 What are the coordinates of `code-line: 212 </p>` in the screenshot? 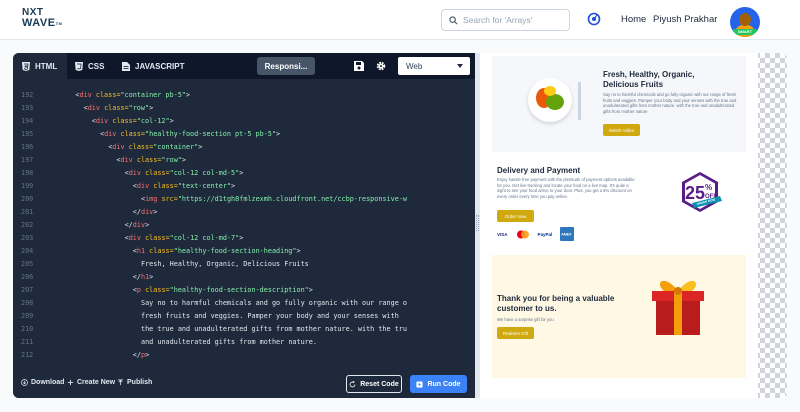 It's located at (244, 355).